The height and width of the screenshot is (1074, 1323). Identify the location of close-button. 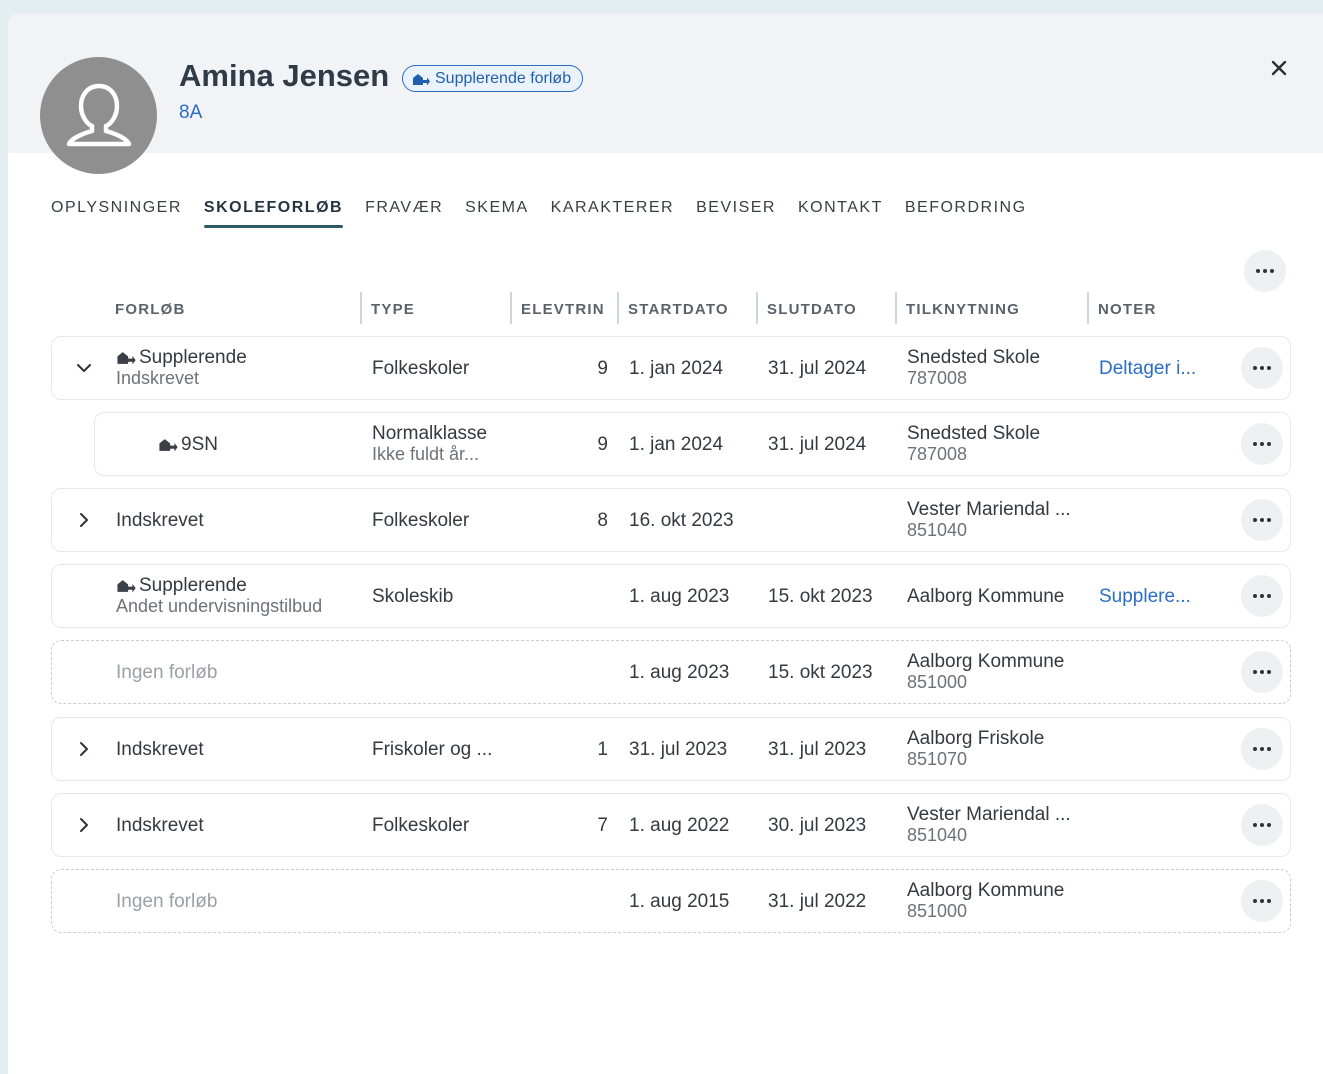
(1279, 68).